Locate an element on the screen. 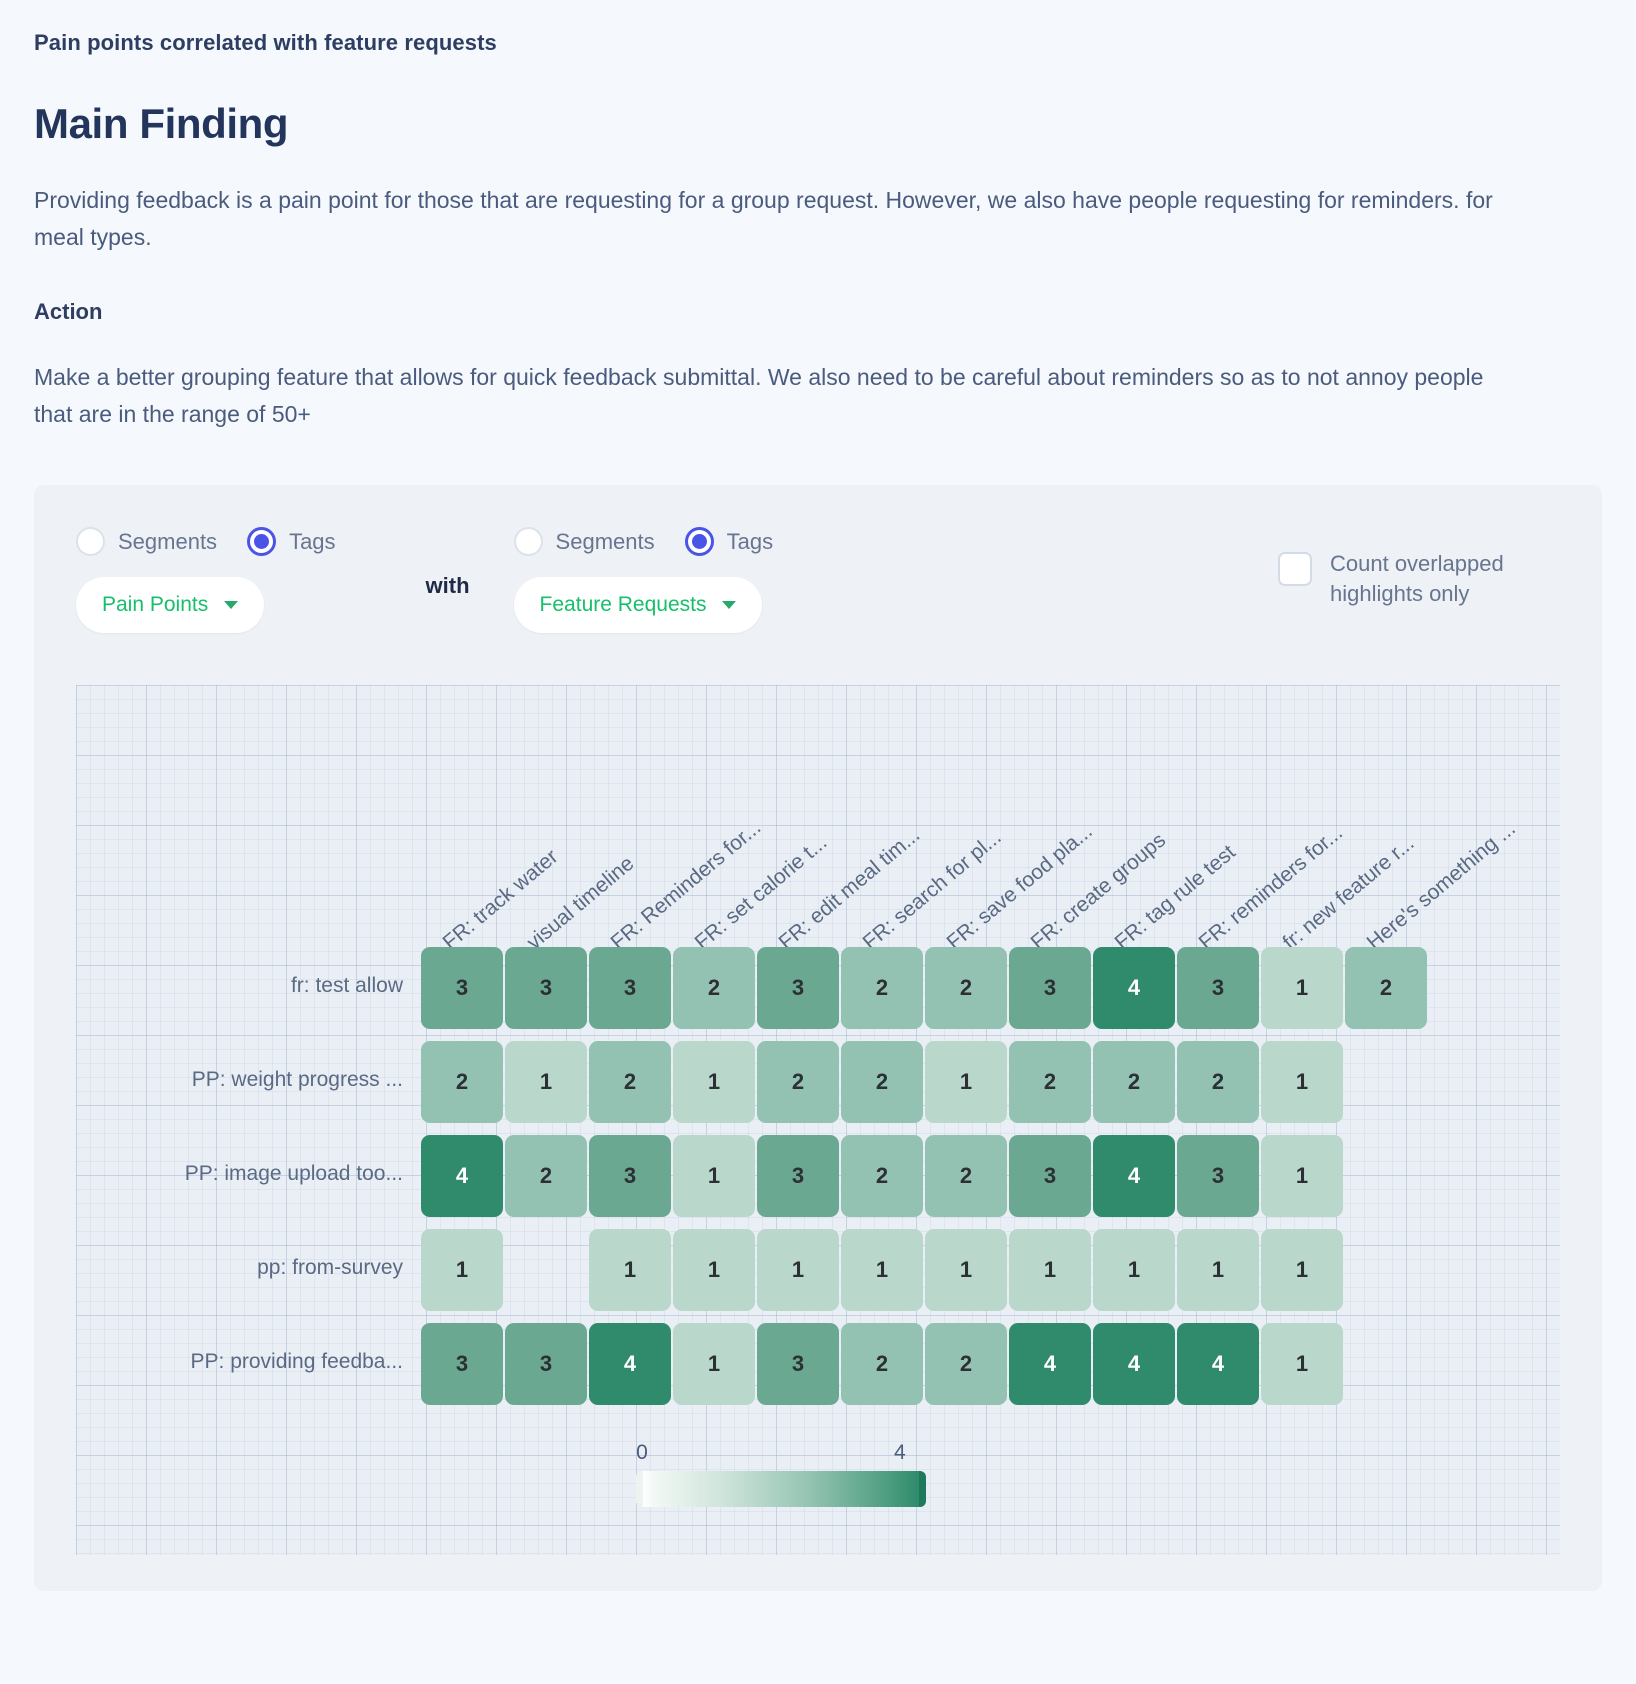 The height and width of the screenshot is (1684, 1636). heatmap-row: fr: test allow 3 3 3 2 3 2 2 3 4 3 1 2 is located at coordinates (860, 988).